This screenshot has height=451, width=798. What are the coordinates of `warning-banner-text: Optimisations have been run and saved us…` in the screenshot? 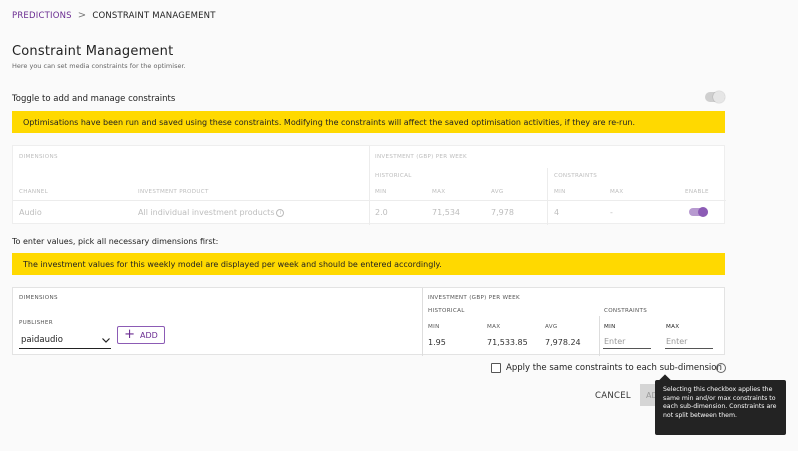 It's located at (329, 122).